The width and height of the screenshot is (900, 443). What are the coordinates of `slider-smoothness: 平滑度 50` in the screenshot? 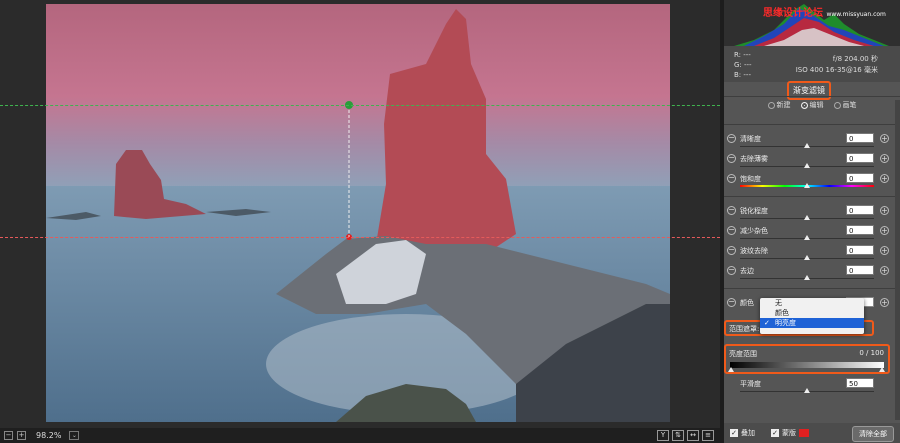 It's located at (812, 387).